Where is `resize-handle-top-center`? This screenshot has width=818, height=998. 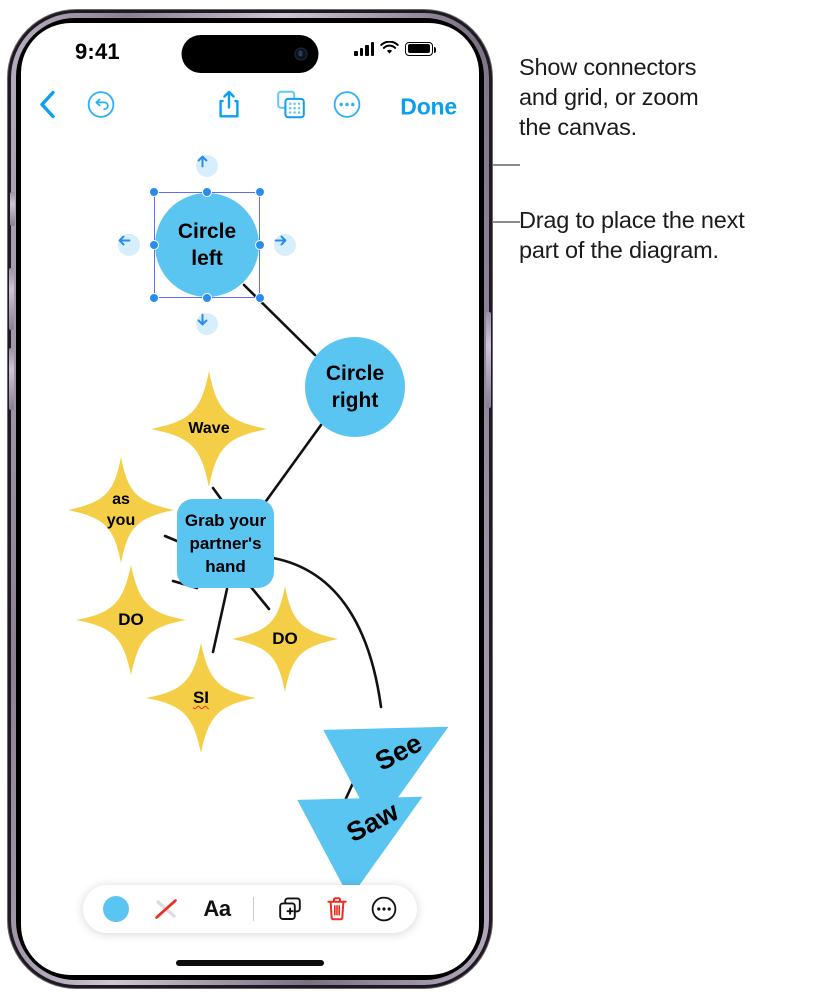 resize-handle-top-center is located at coordinates (207, 192).